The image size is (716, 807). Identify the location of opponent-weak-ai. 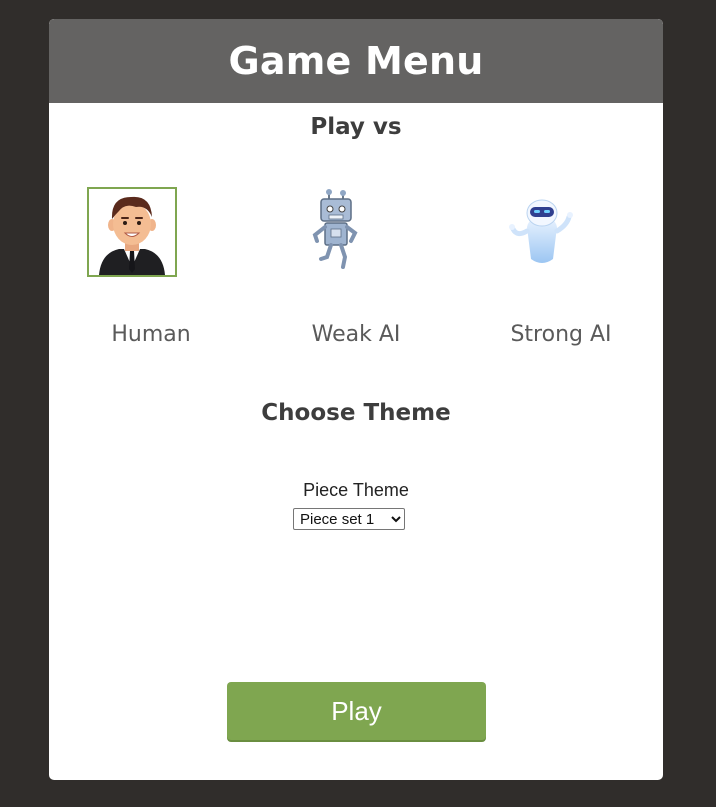
(336, 232).